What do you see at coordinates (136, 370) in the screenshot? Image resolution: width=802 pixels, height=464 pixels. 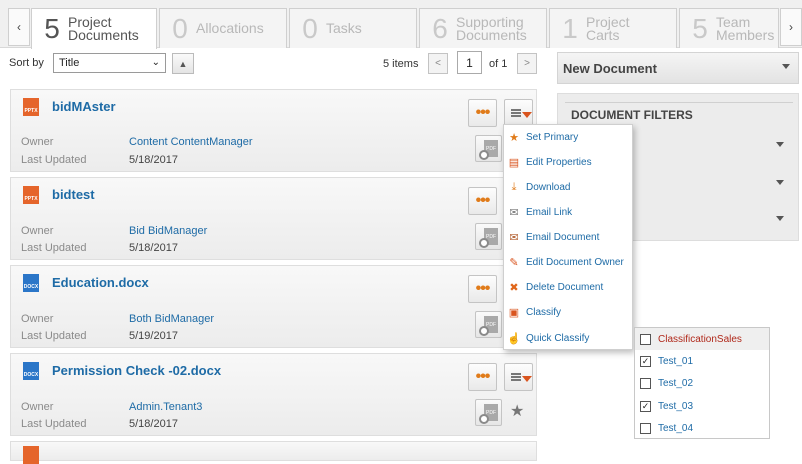 I see `document-title: Permission Check -02.docx` at bounding box center [136, 370].